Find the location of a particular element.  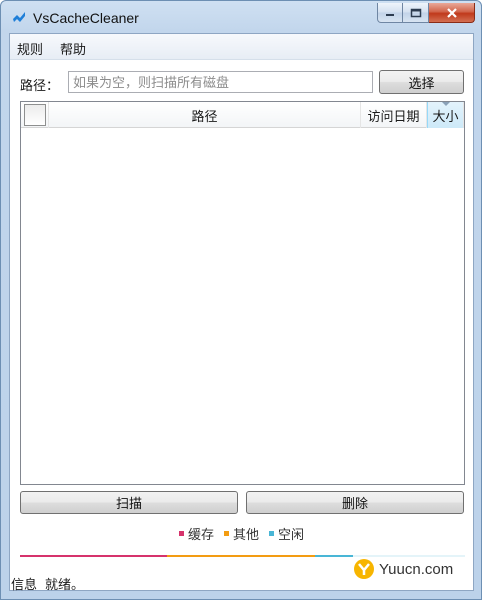

maximize-button is located at coordinates (416, 13).